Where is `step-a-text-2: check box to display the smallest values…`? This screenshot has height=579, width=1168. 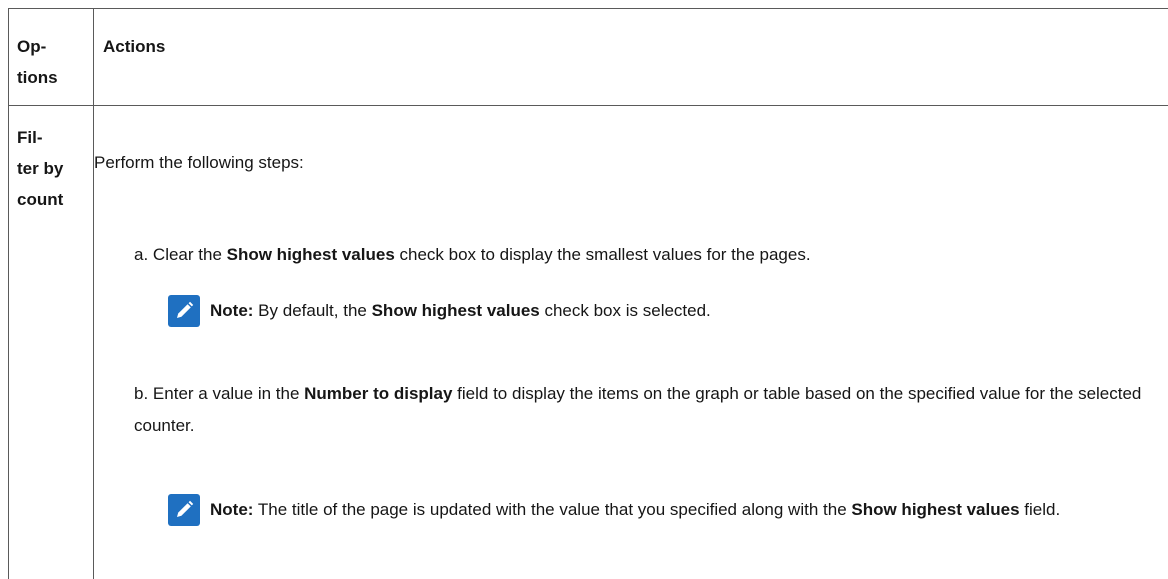 step-a-text-2: check box to display the smallest values… is located at coordinates (602, 254).